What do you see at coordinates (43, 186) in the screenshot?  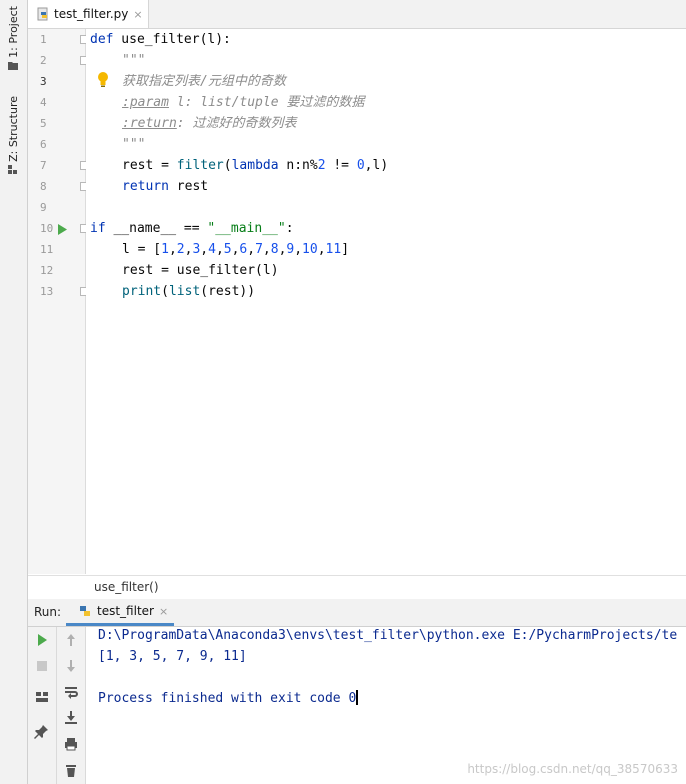 I see `line-number: 8` at bounding box center [43, 186].